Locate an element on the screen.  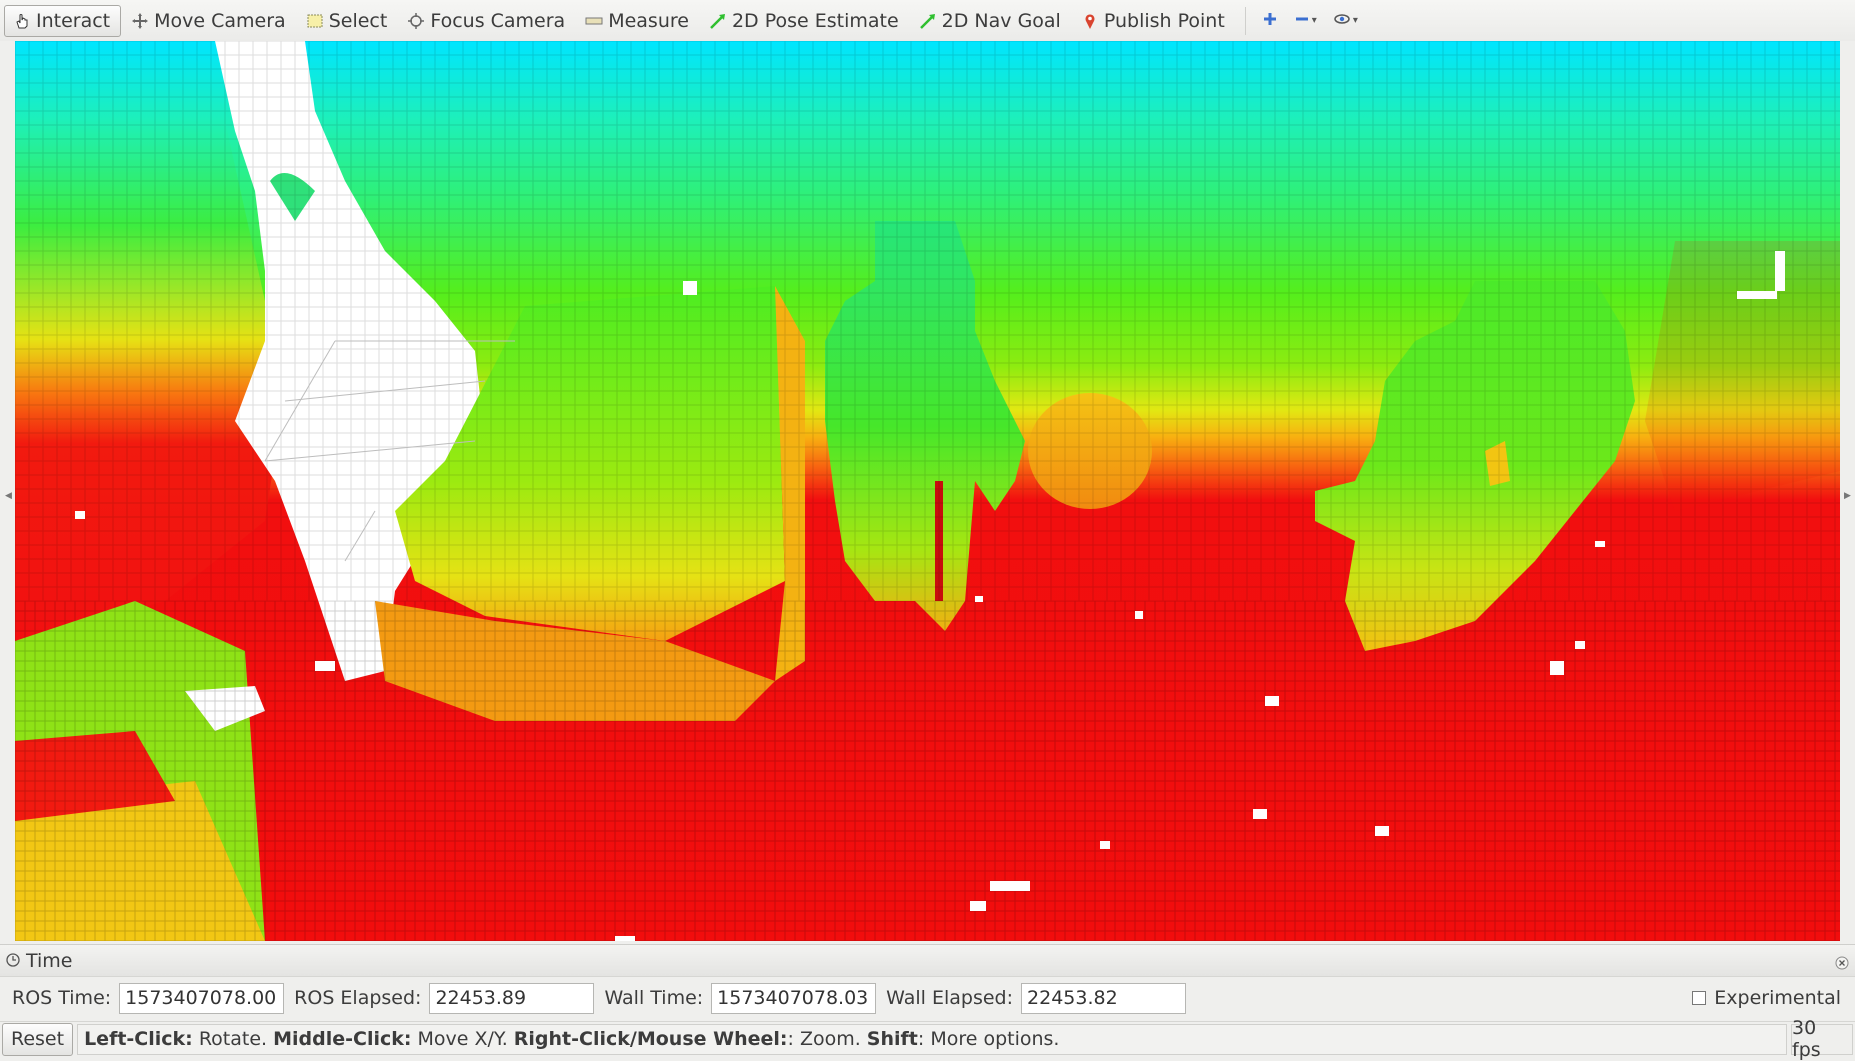
close-icon is located at coordinates (1842, 964).